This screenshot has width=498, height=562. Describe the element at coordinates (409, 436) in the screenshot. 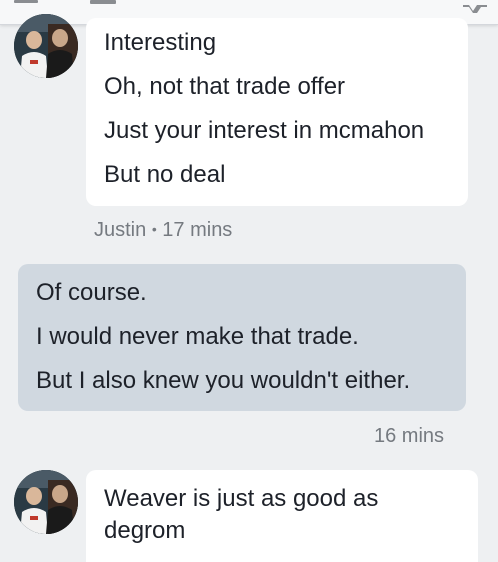

I see `timestamp: 16 mins` at that location.